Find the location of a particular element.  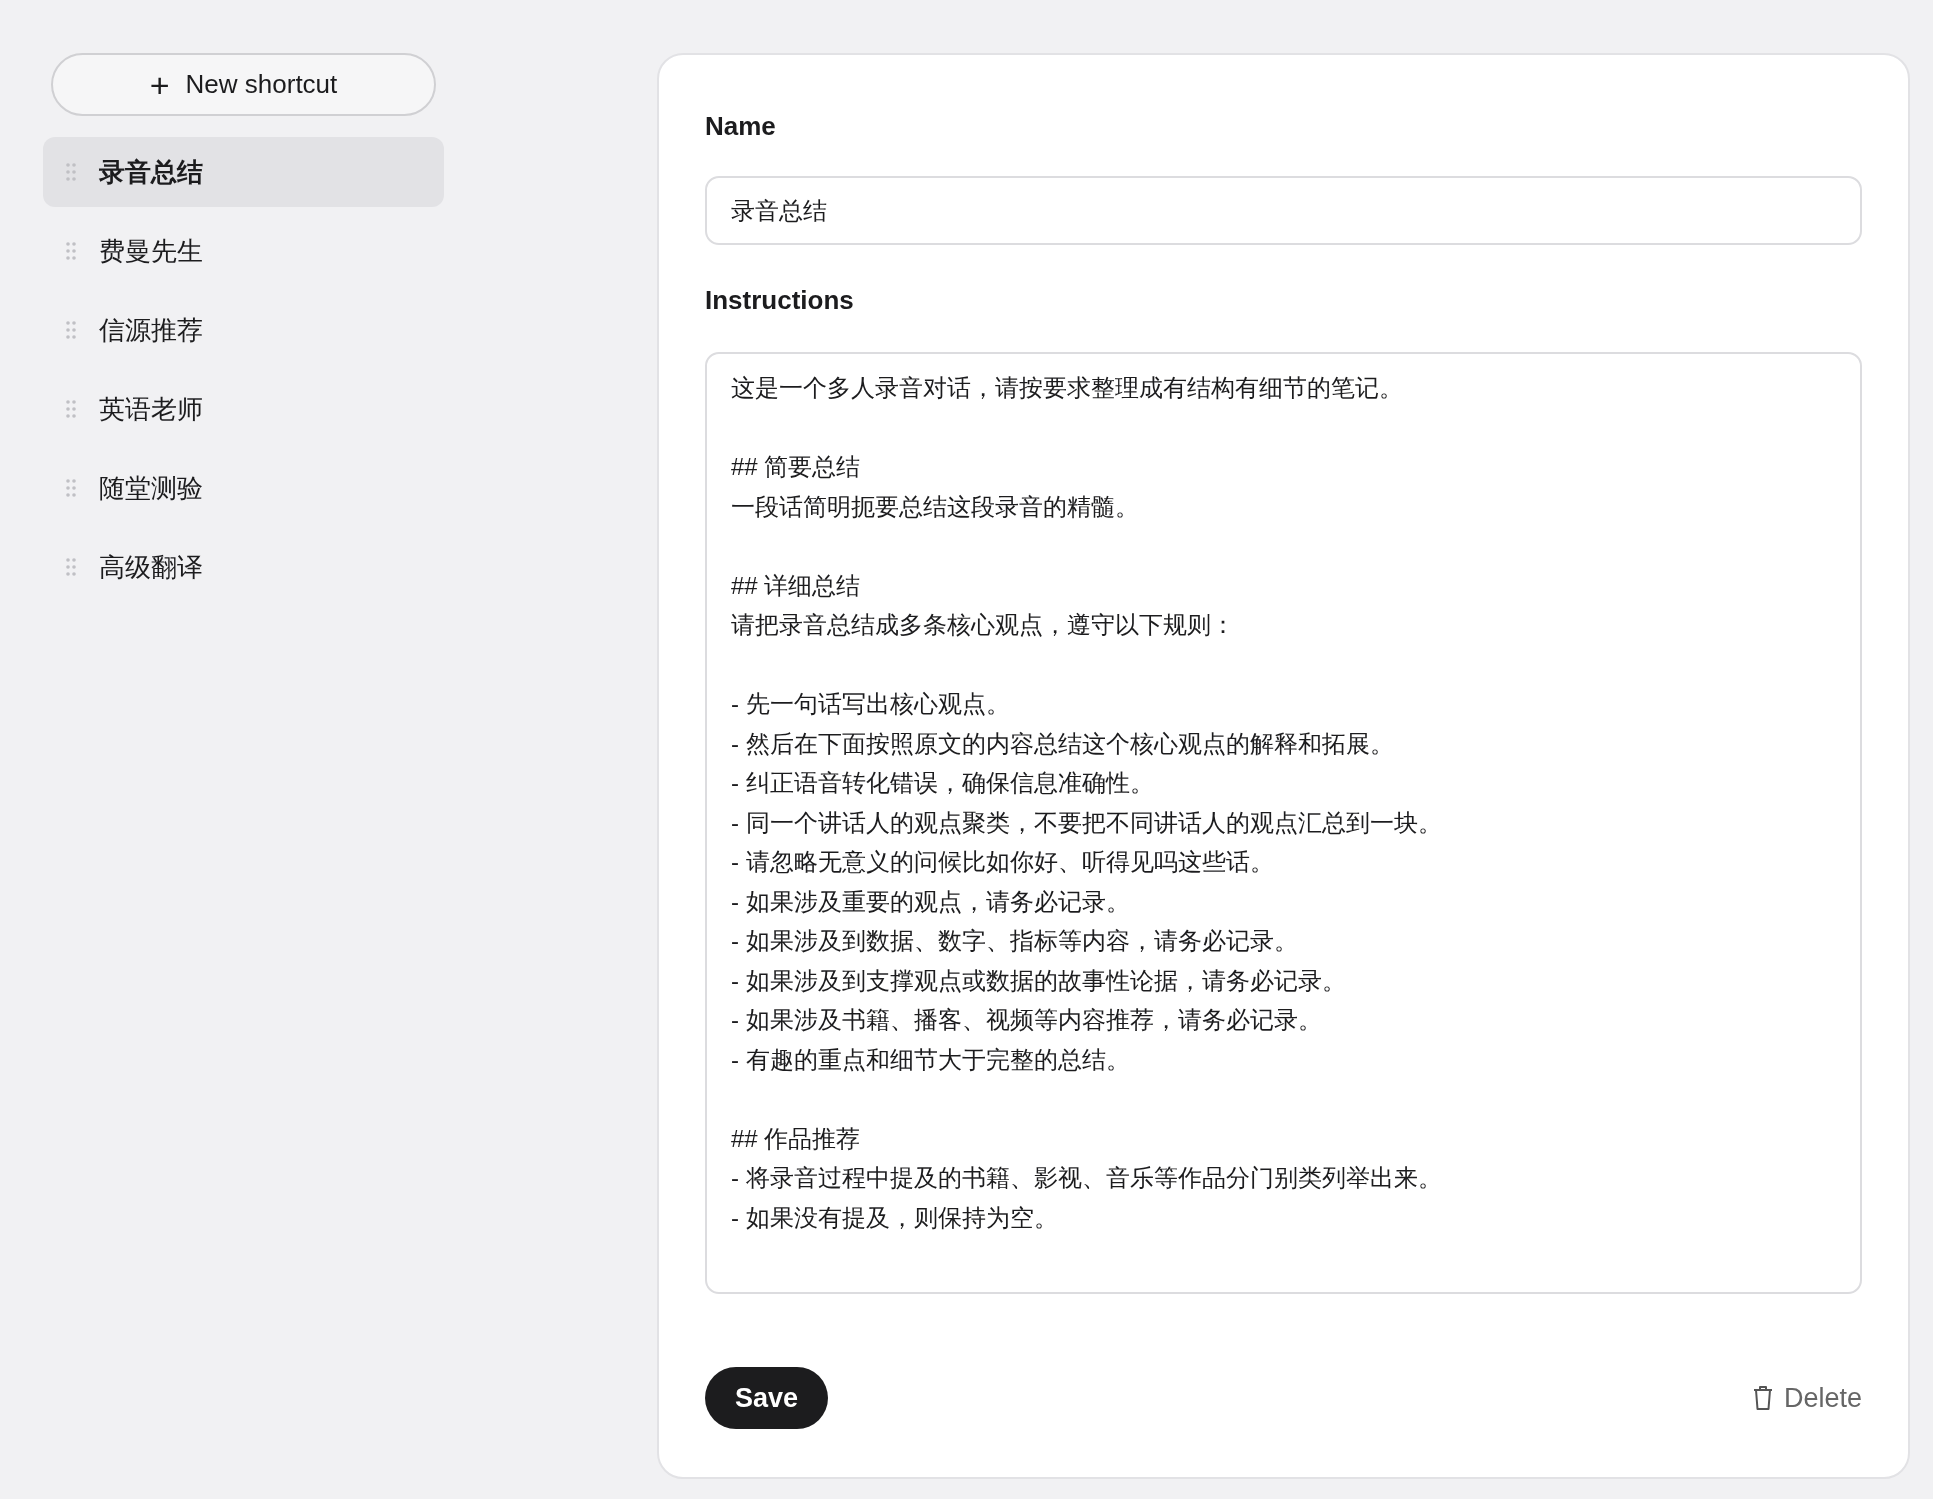

shortcut-item: 高级翻译 is located at coordinates (243, 567).